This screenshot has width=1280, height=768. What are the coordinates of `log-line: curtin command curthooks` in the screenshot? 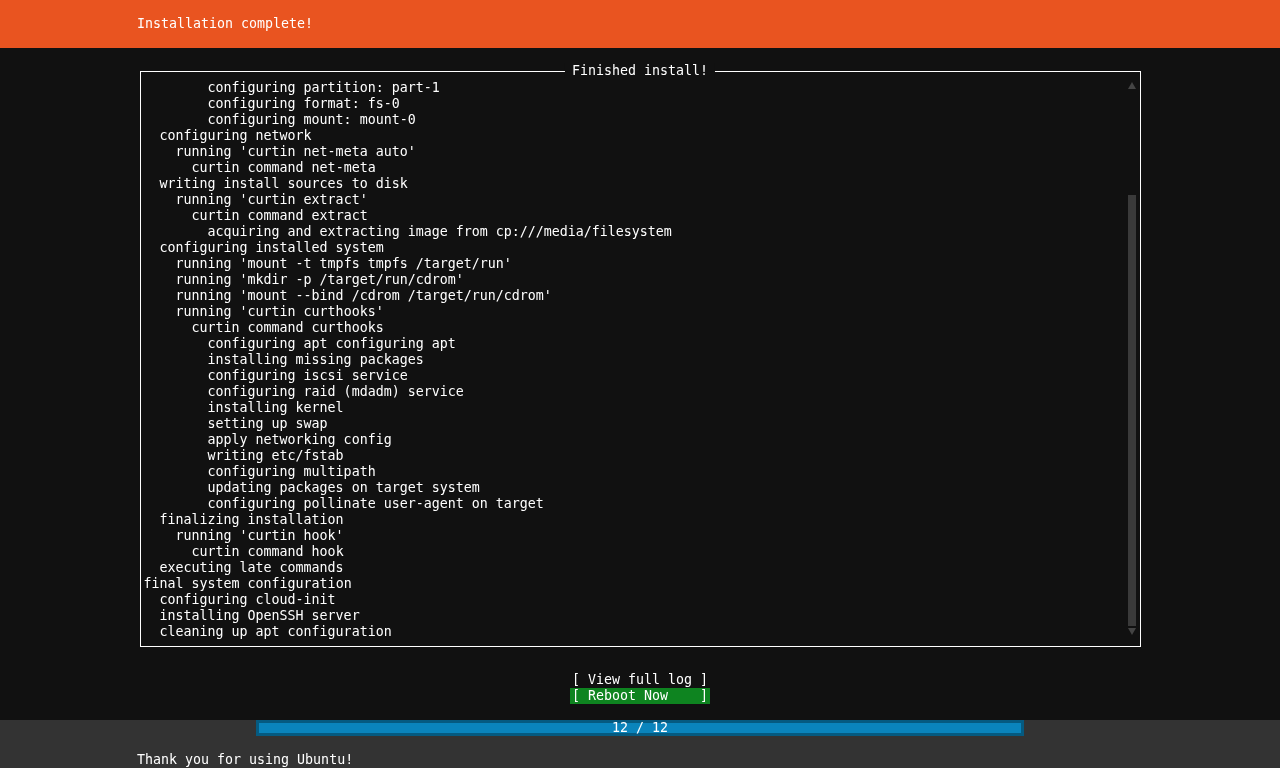 It's located at (287, 327).